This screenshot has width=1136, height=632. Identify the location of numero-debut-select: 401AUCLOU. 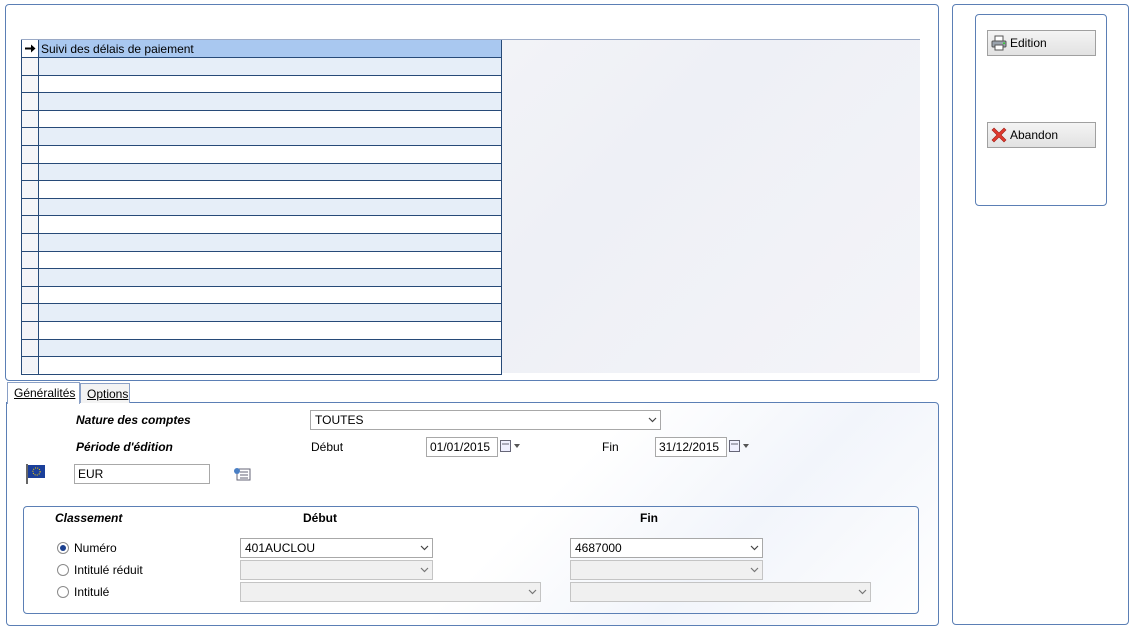
(336, 548).